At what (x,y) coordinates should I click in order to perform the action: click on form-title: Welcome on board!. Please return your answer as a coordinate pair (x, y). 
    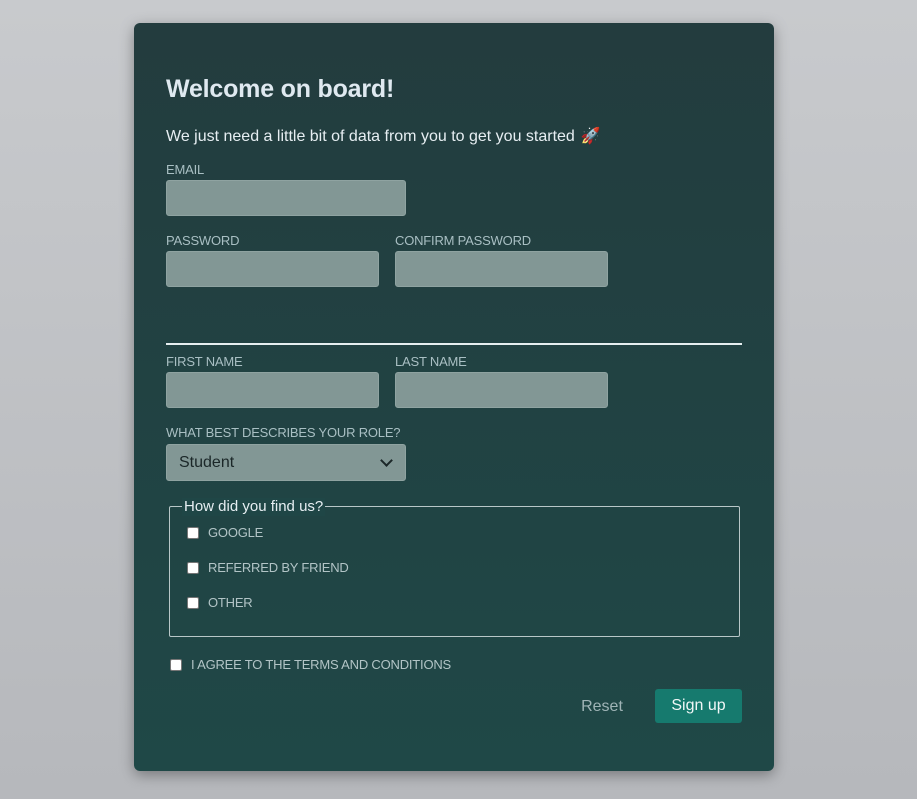
    Looking at the image, I should click on (280, 89).